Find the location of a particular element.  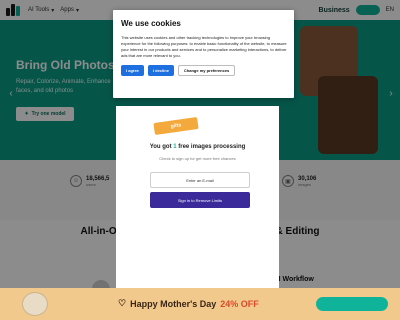

login-title-prefix: You got is located at coordinates (161, 147).